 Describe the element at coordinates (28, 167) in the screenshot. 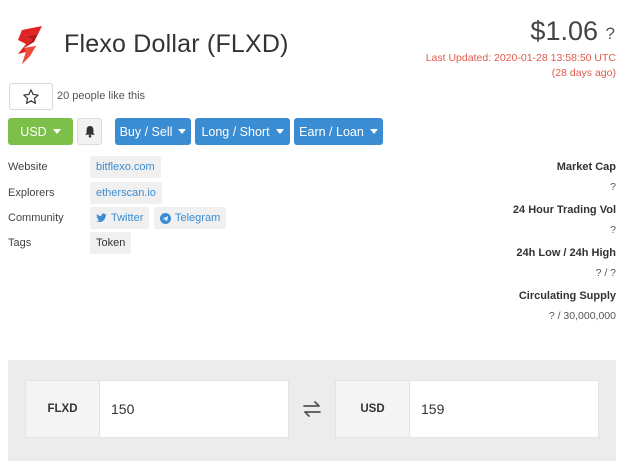

I see `website-label: Website` at that location.